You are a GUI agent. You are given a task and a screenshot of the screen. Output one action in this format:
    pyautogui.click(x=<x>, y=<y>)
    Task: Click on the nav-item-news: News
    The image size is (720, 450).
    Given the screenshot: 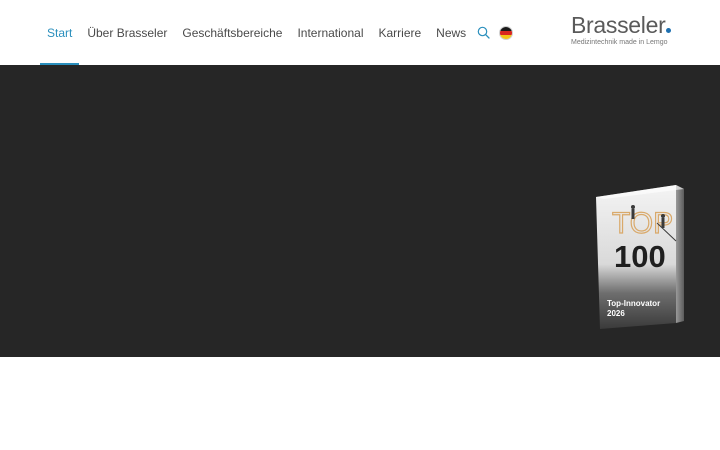 What is the action you would take?
    pyautogui.click(x=451, y=32)
    